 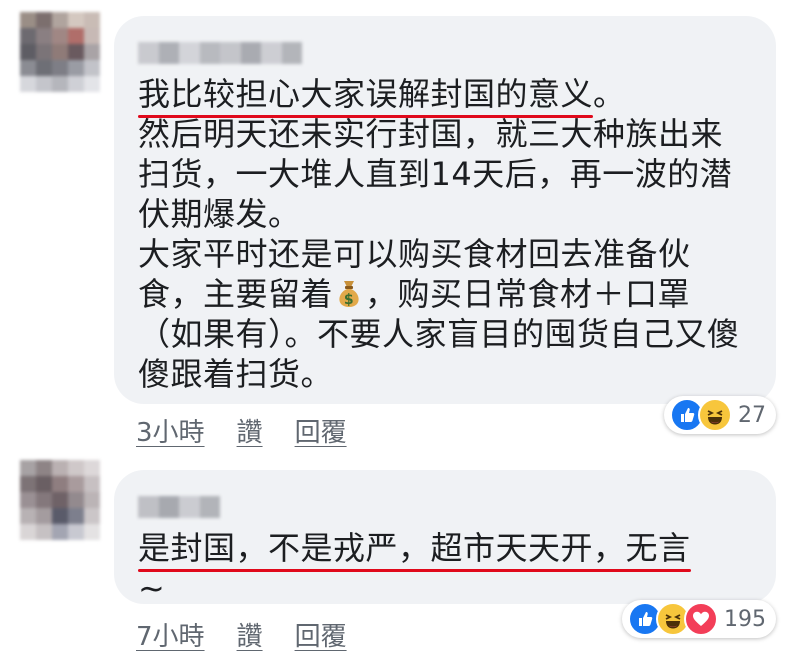 I want to click on reactions-summary: 27, so click(x=720, y=415).